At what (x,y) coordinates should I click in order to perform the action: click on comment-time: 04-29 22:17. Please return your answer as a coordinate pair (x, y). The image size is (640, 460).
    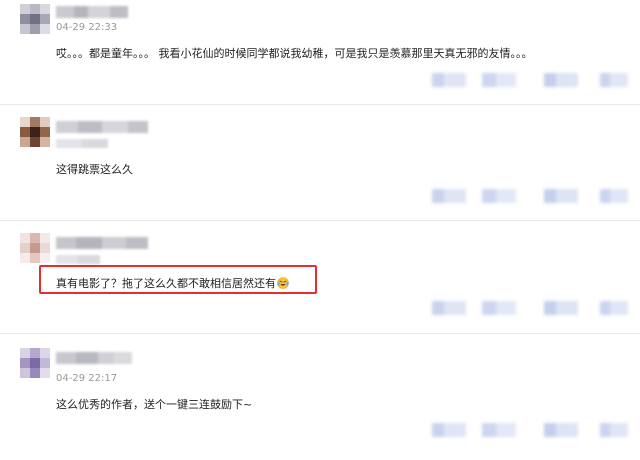
    Looking at the image, I should click on (87, 378).